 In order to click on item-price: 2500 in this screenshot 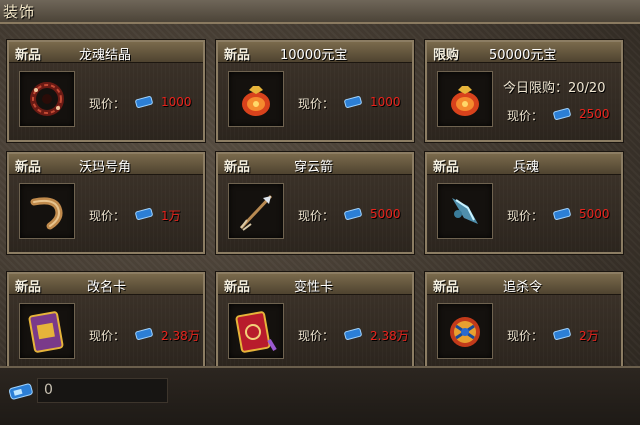, I will do `click(594, 114)`.